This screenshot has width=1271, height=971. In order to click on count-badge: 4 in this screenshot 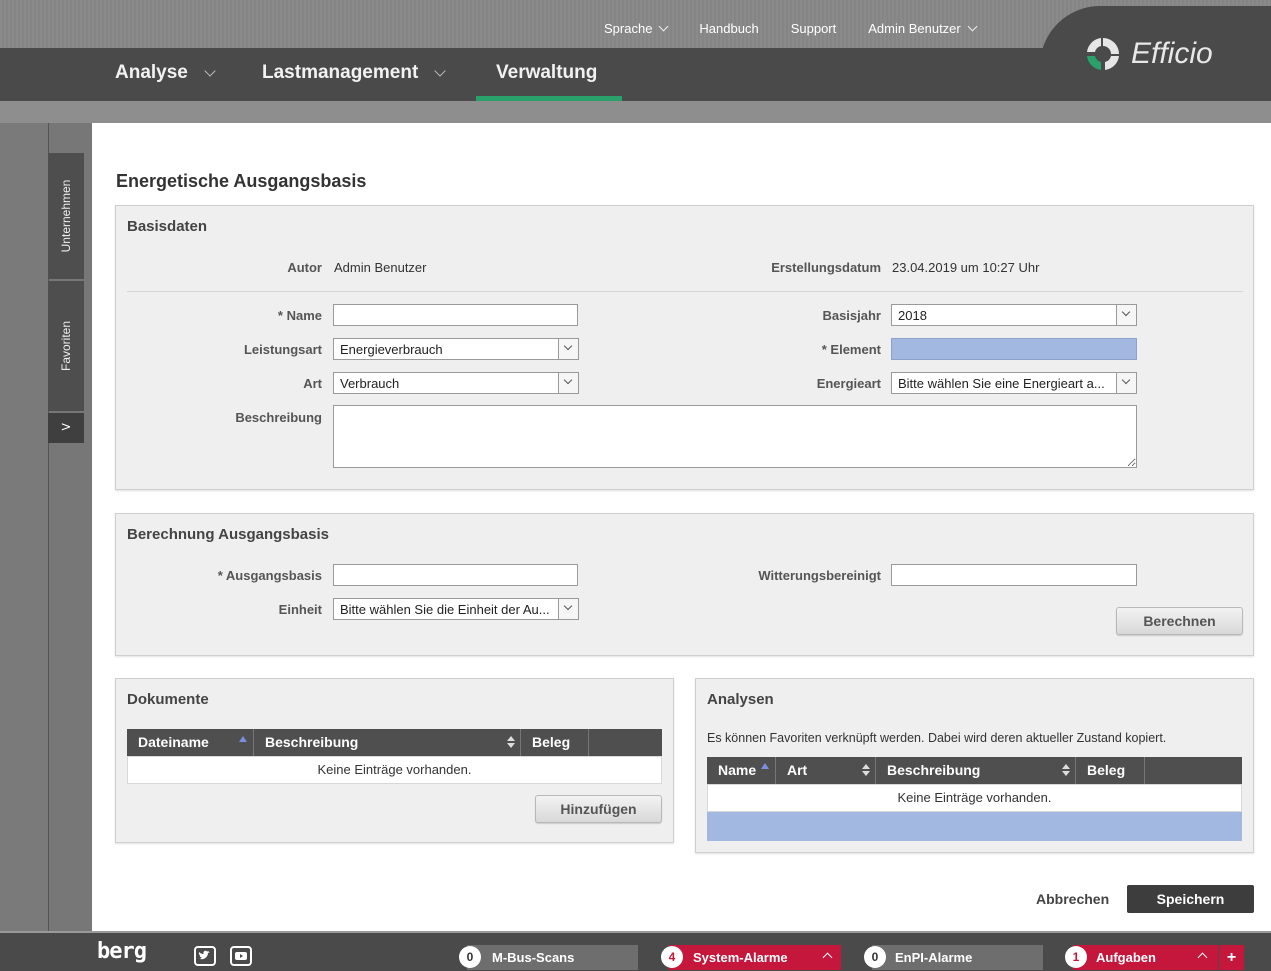, I will do `click(672, 957)`.